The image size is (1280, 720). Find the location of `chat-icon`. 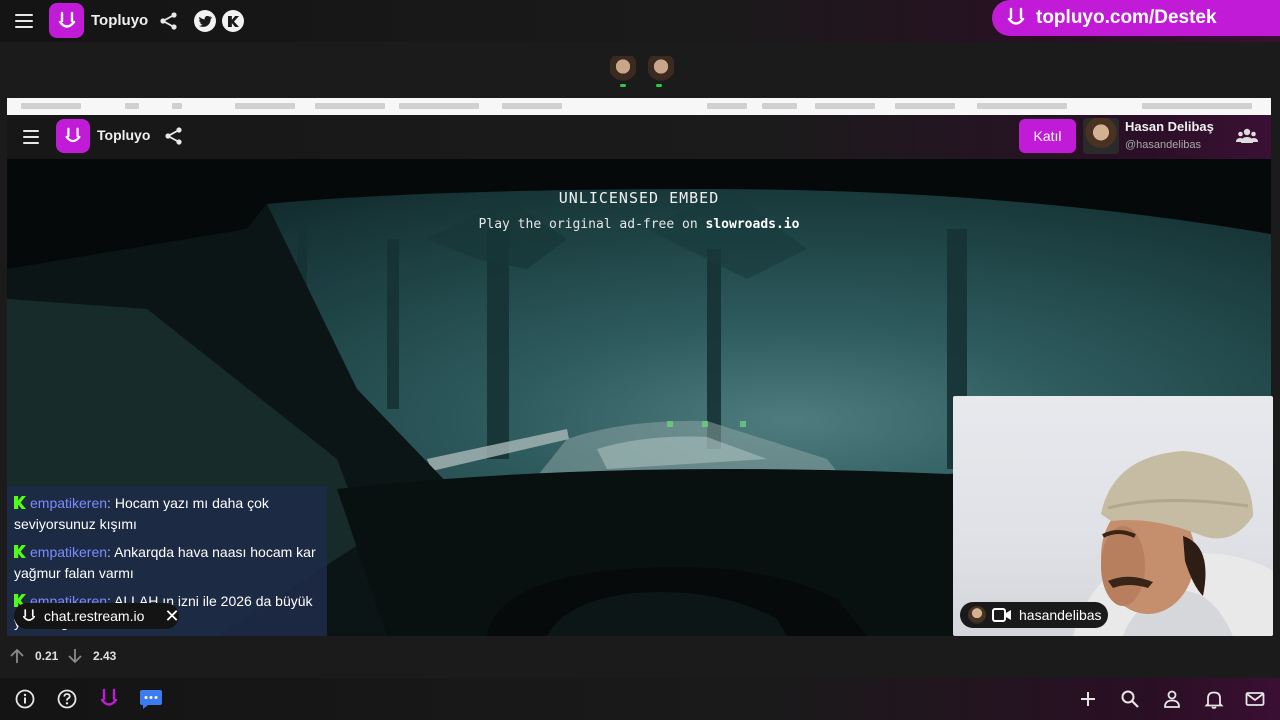

chat-icon is located at coordinates (151, 699).